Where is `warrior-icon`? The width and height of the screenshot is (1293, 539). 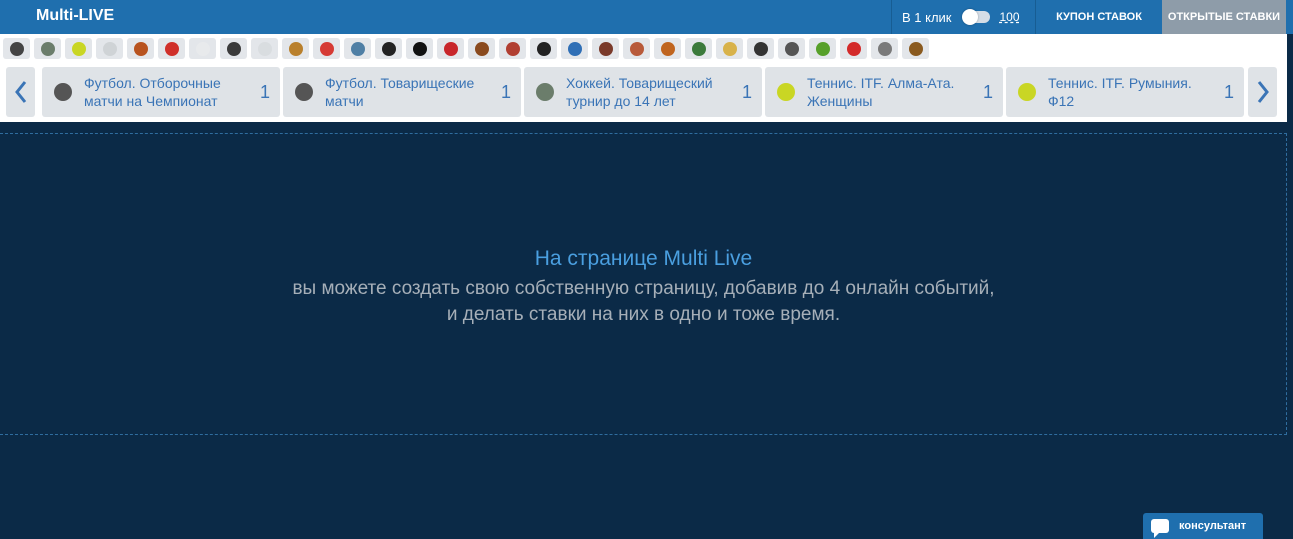 warrior-icon is located at coordinates (760, 48).